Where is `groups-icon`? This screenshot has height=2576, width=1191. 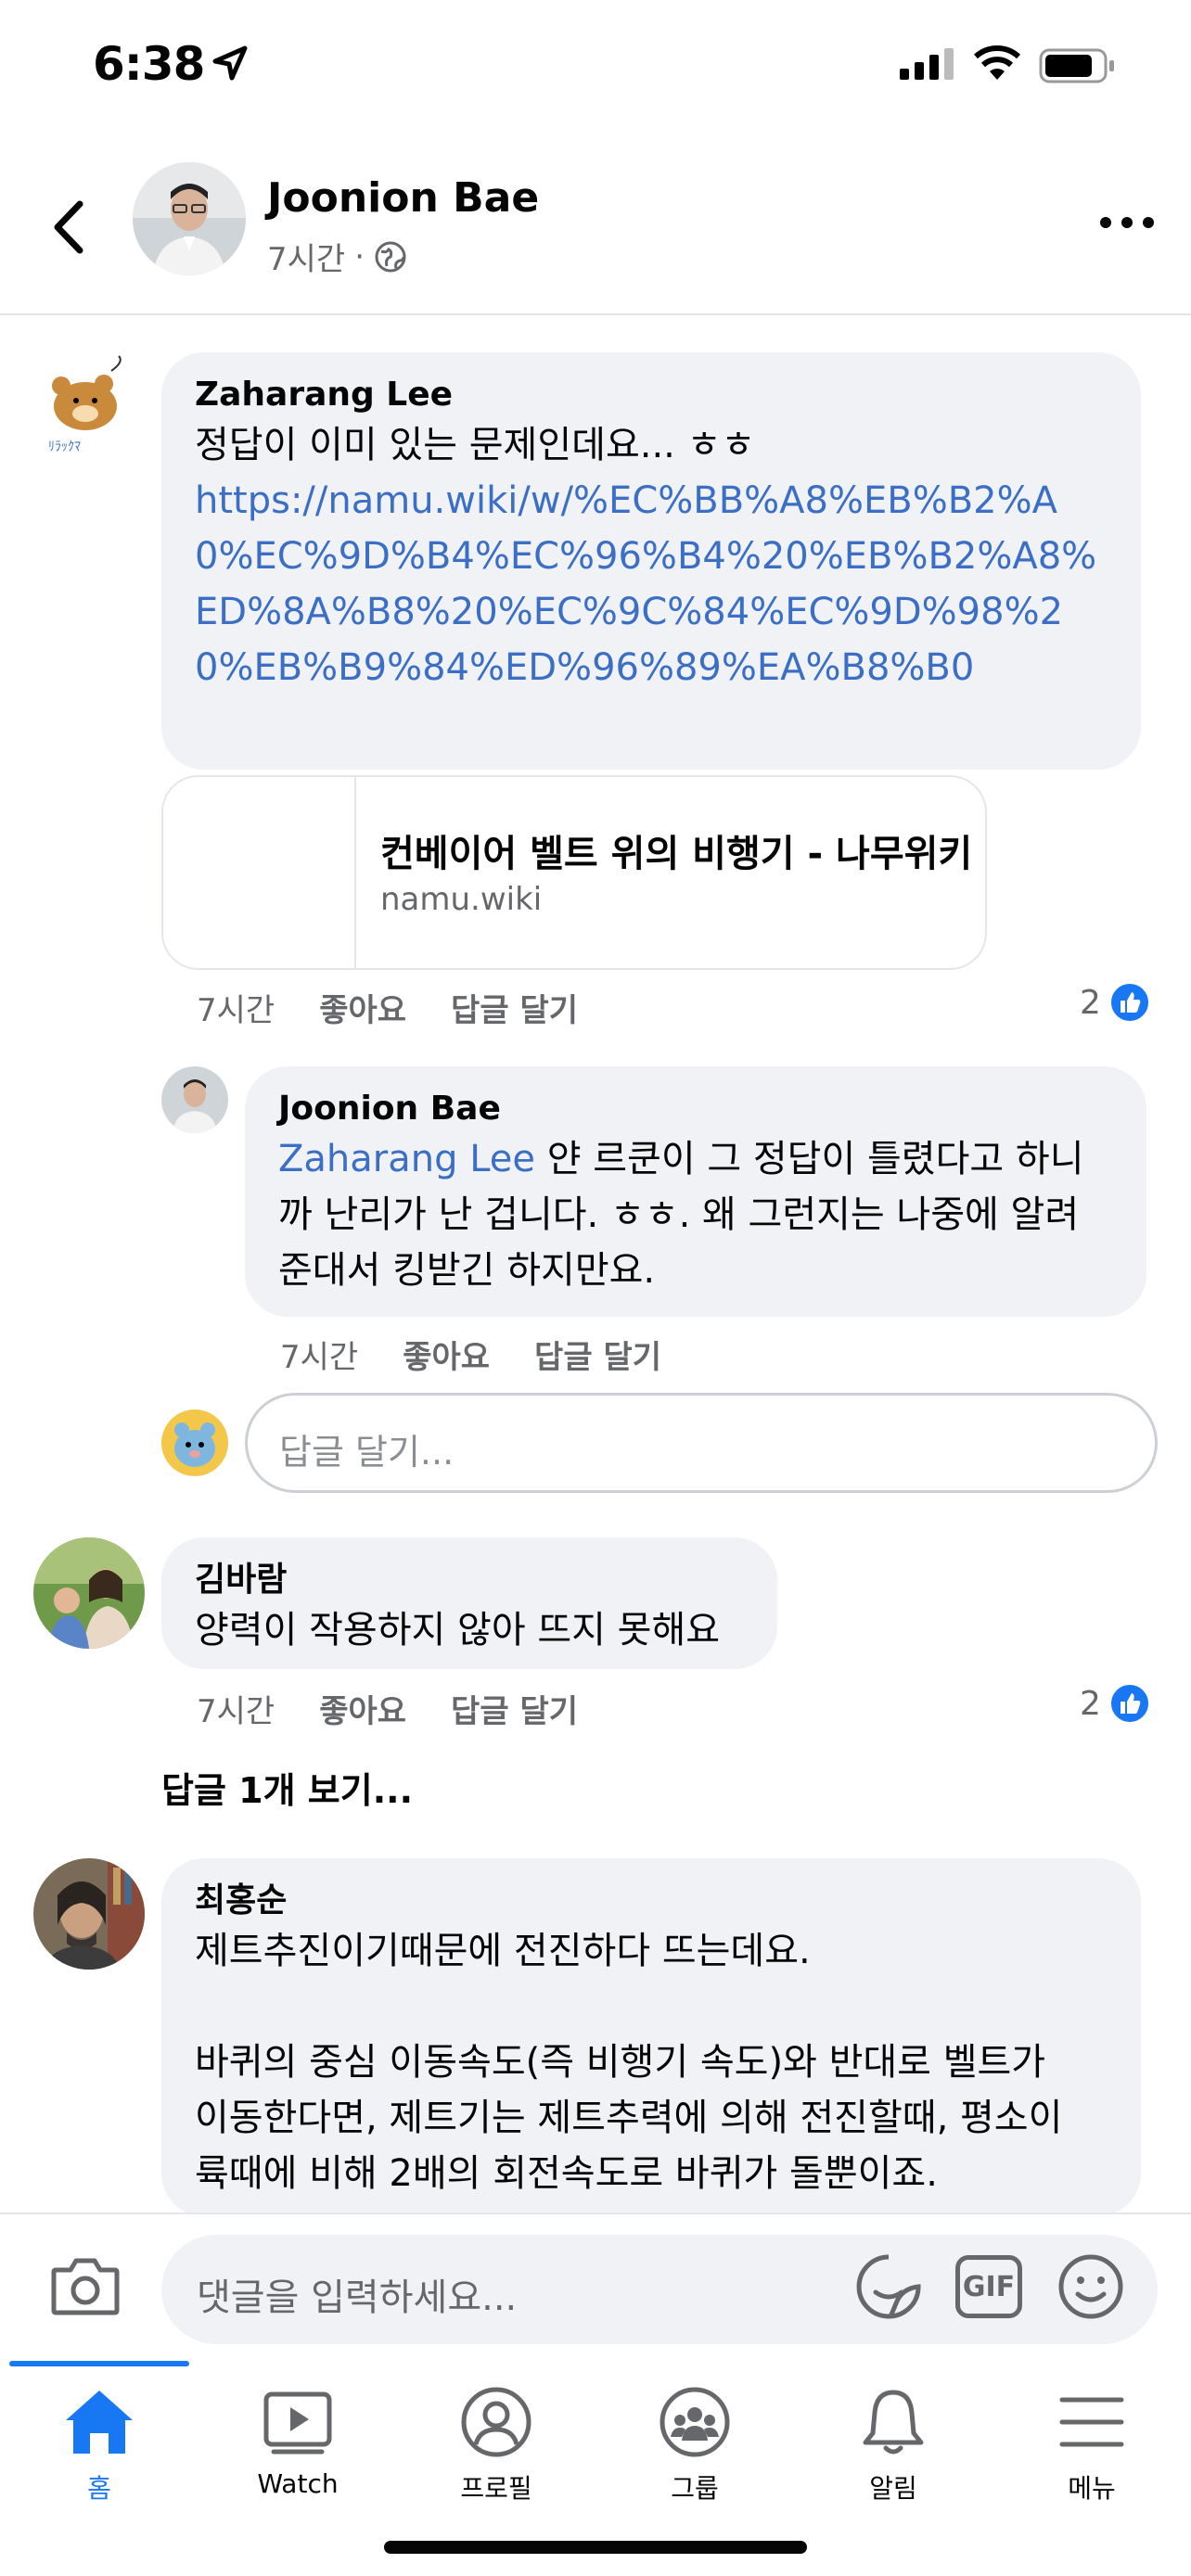
groups-icon is located at coordinates (695, 2422).